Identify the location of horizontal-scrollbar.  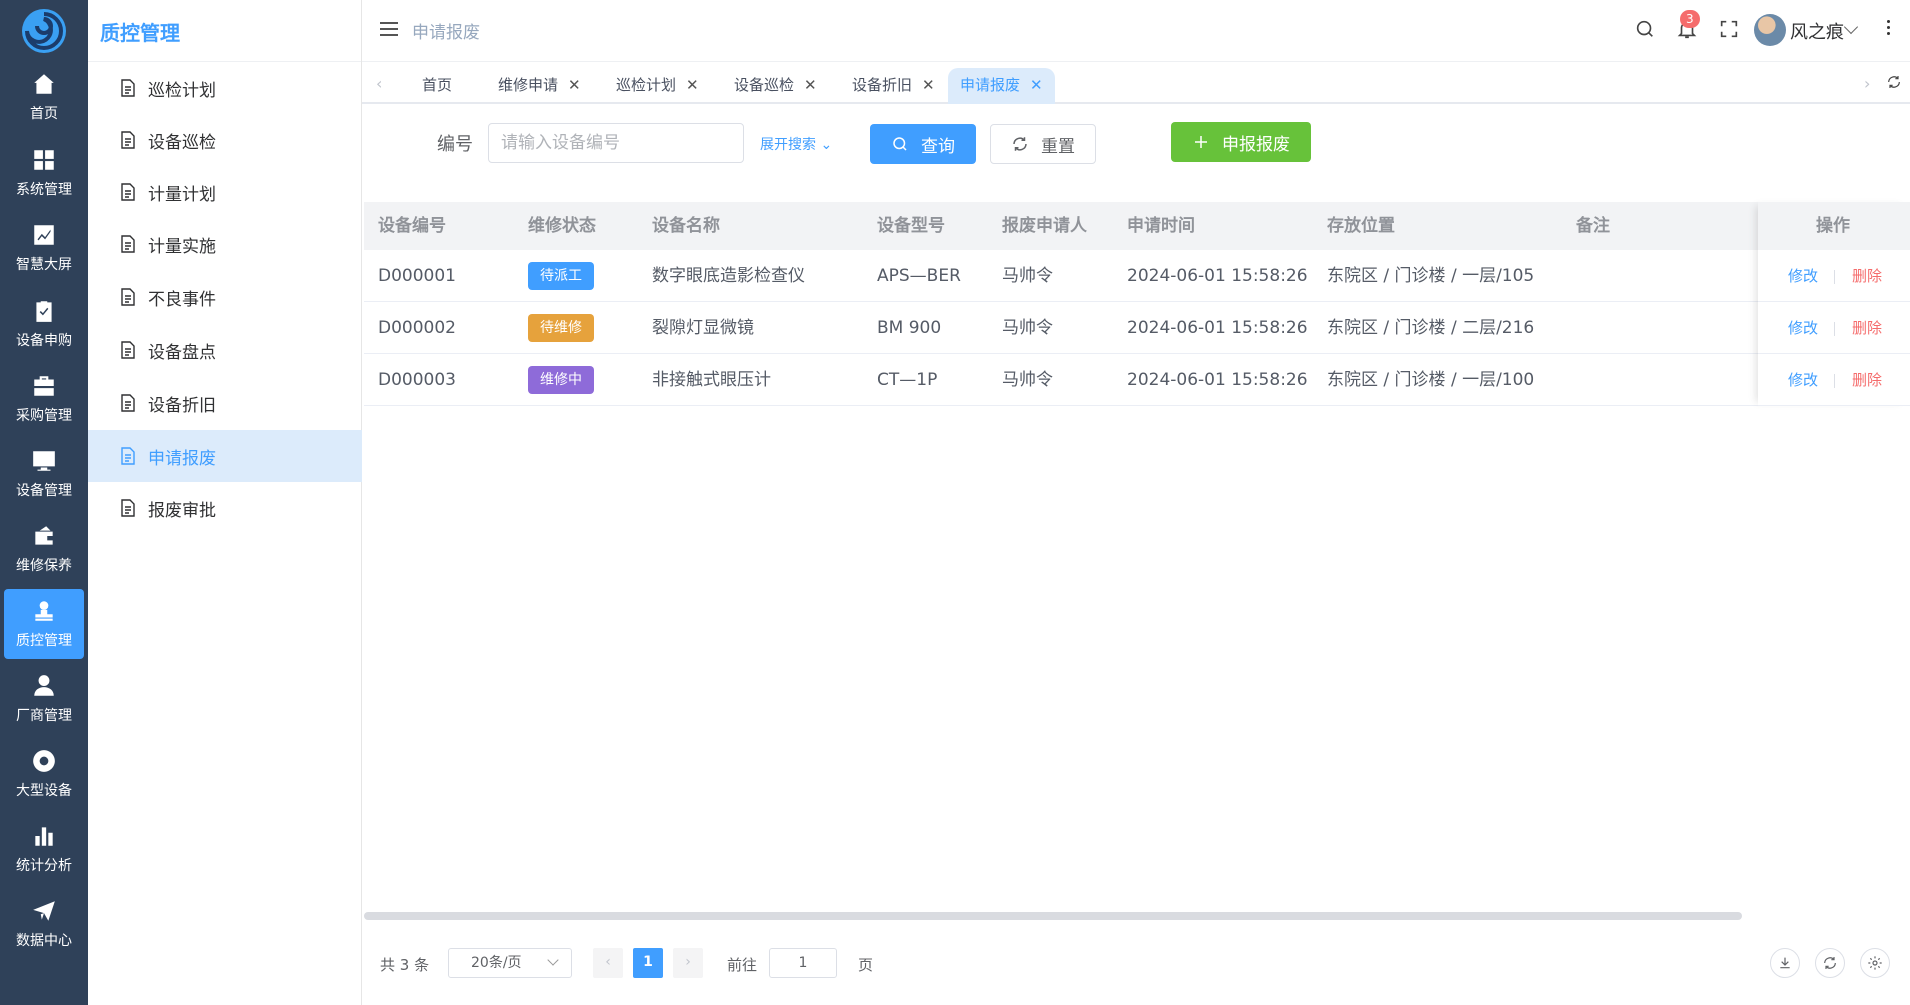
(1053, 916).